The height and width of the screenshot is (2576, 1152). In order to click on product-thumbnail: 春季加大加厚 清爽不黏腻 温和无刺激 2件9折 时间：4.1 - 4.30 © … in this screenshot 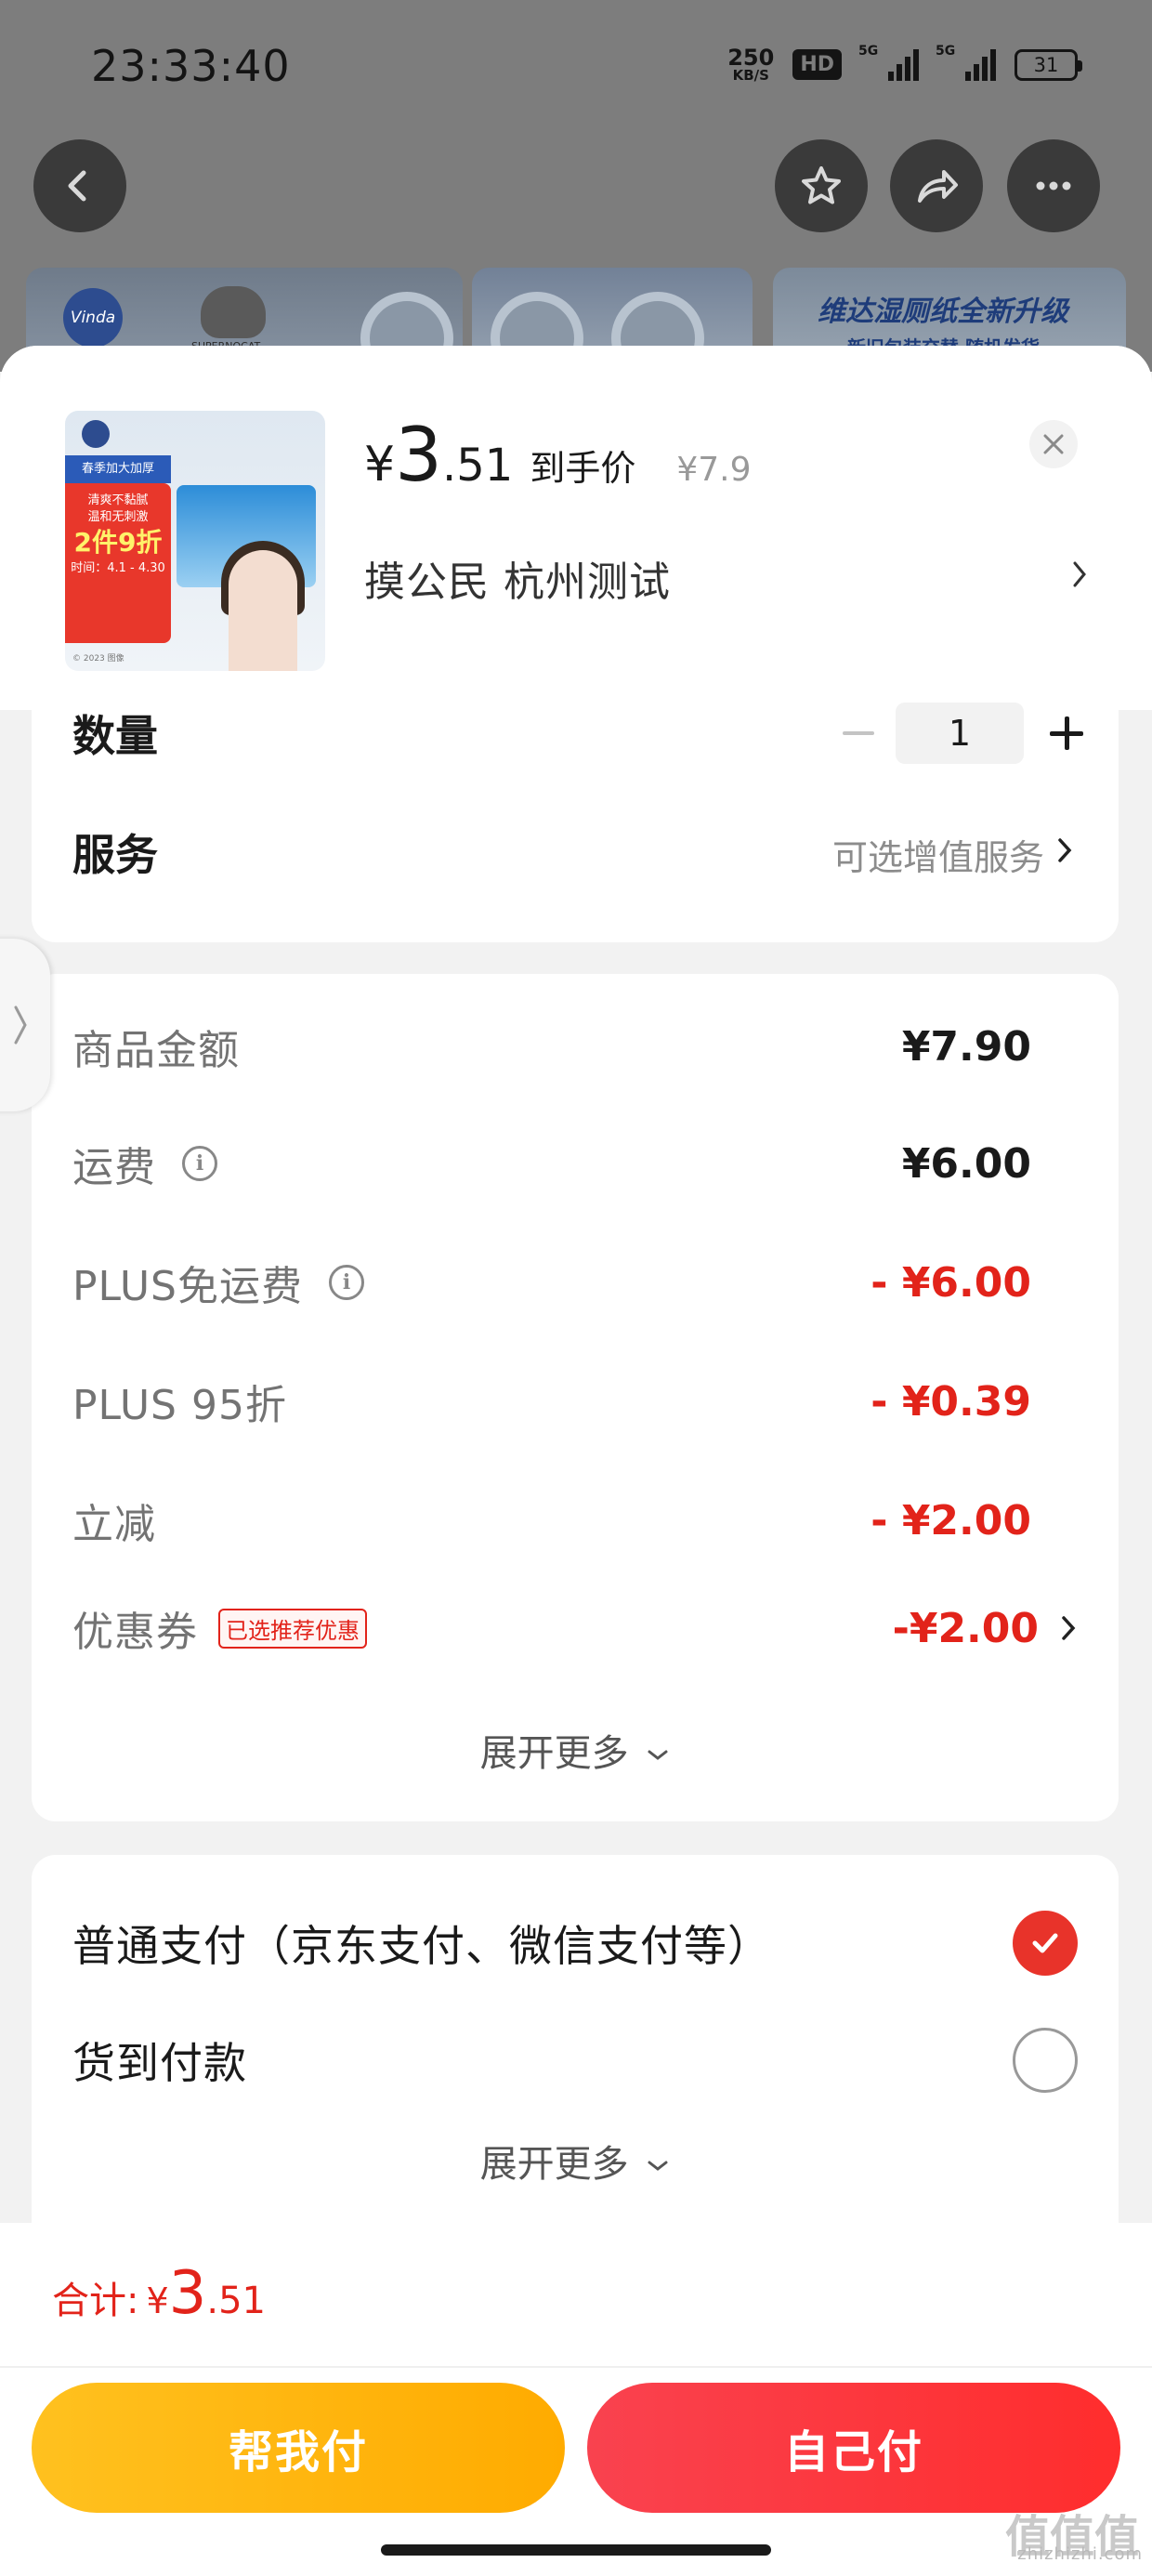, I will do `click(195, 541)`.